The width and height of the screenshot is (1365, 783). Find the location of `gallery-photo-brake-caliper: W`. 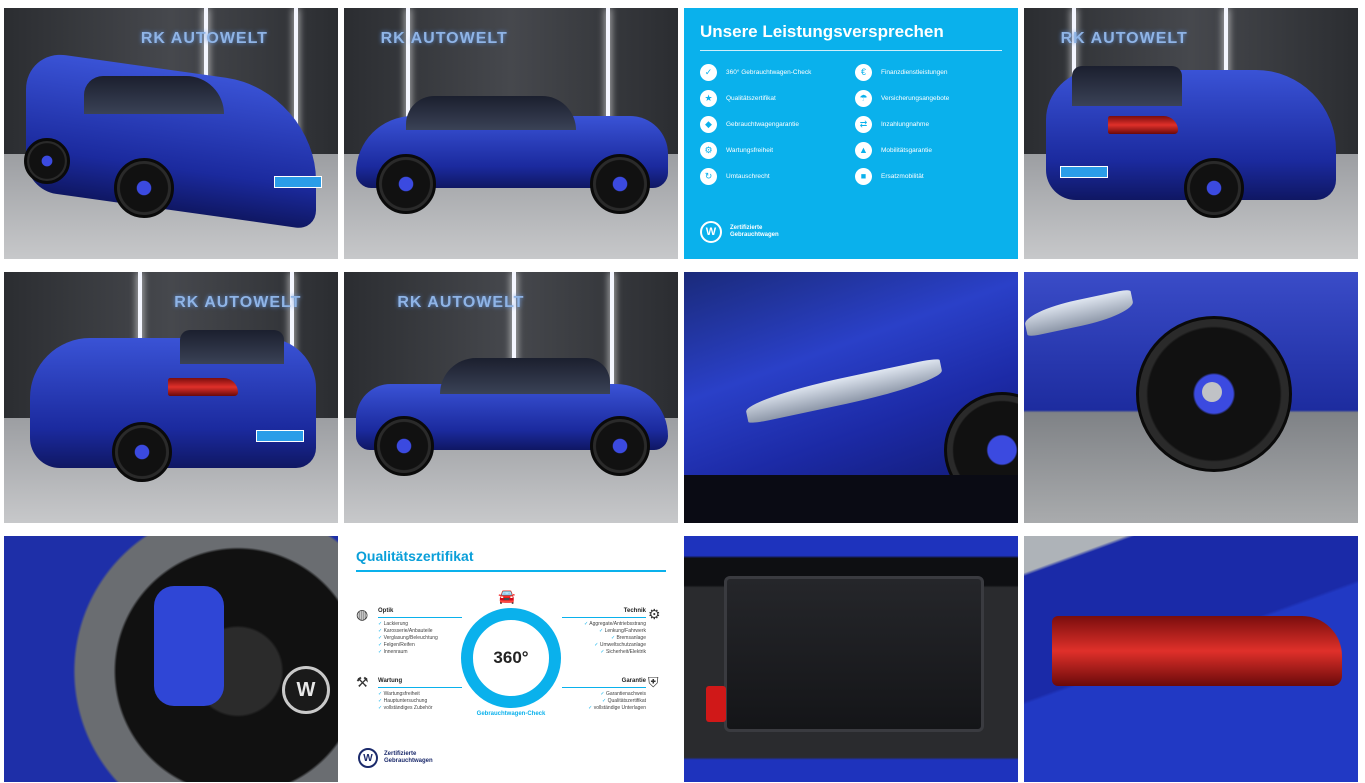

gallery-photo-brake-caliper: W is located at coordinates (171, 659).